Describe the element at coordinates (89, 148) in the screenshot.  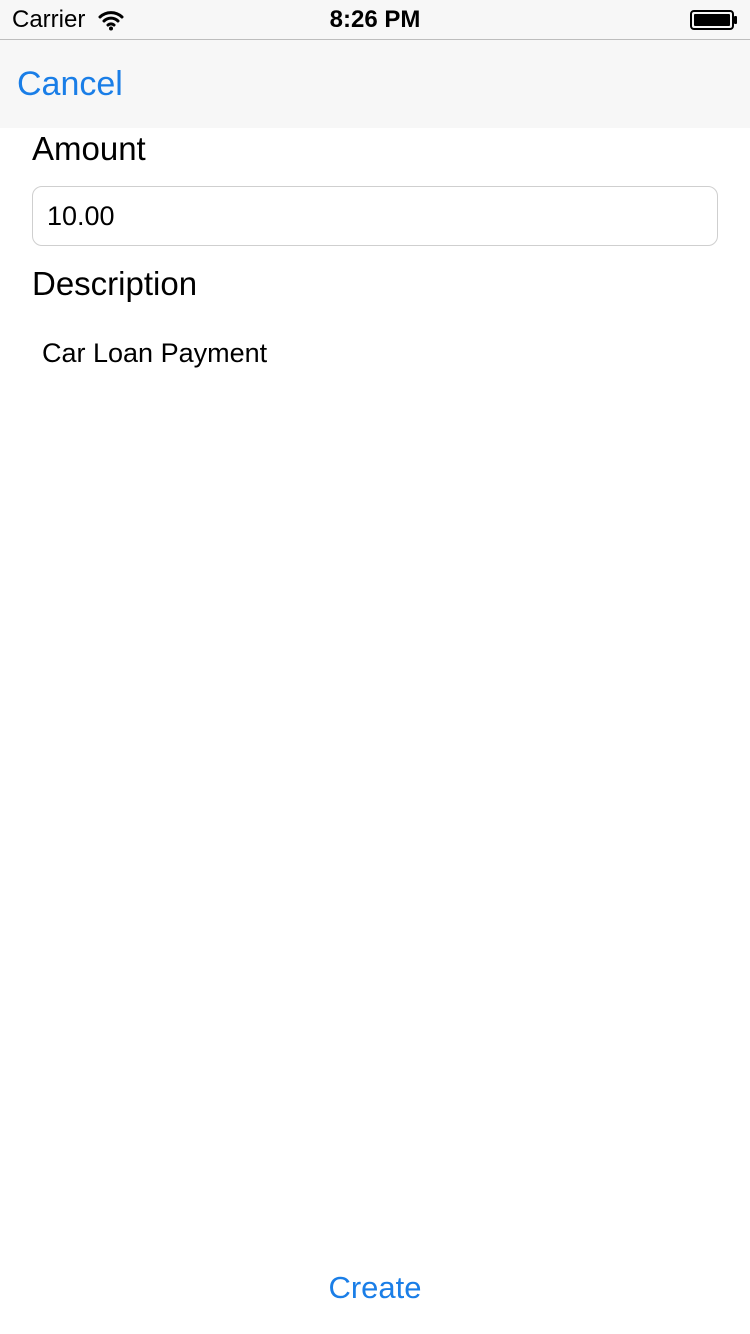
I see `amount-label: Amount` at that location.